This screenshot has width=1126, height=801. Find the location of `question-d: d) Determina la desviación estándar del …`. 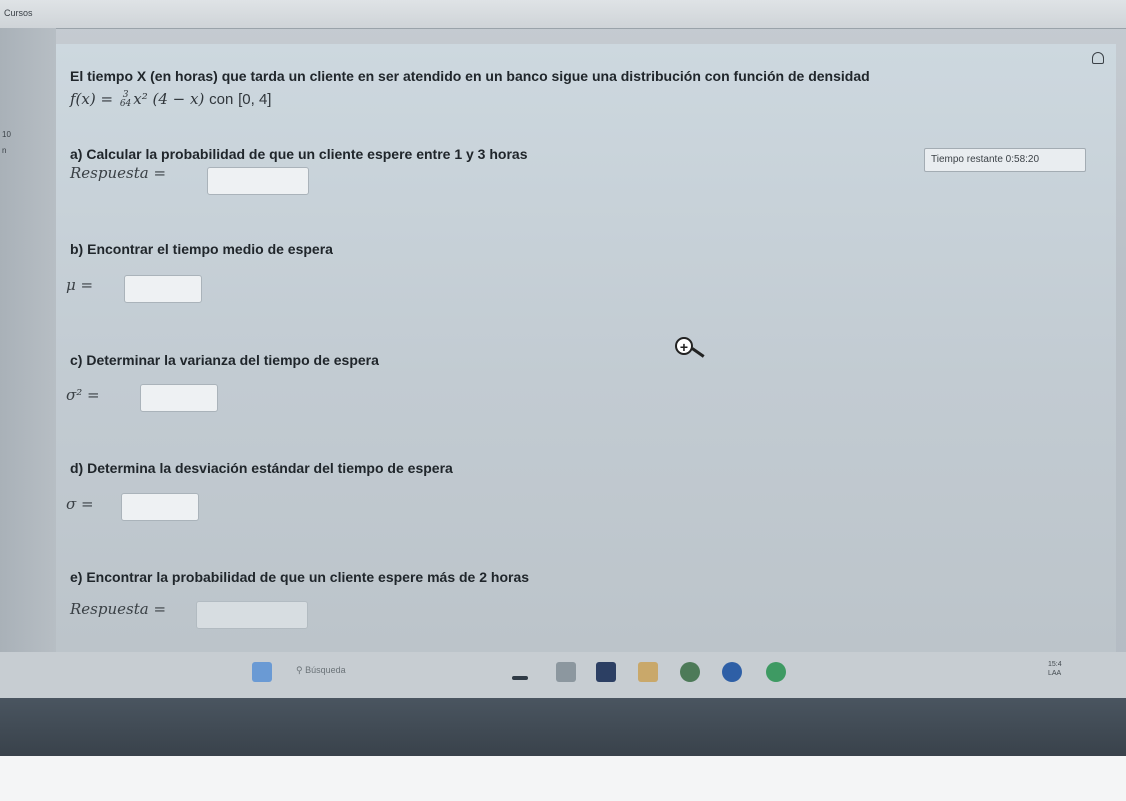

question-d: d) Determina la desviación estándar del … is located at coordinates (261, 468).